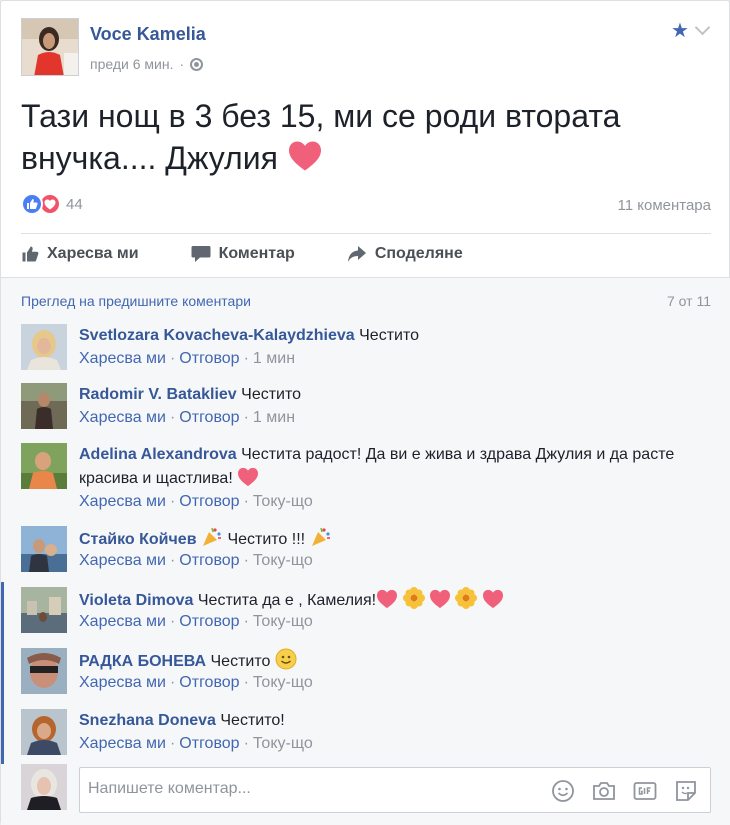  Describe the element at coordinates (32, 204) in the screenshot. I see `like-reaction-icon` at that location.